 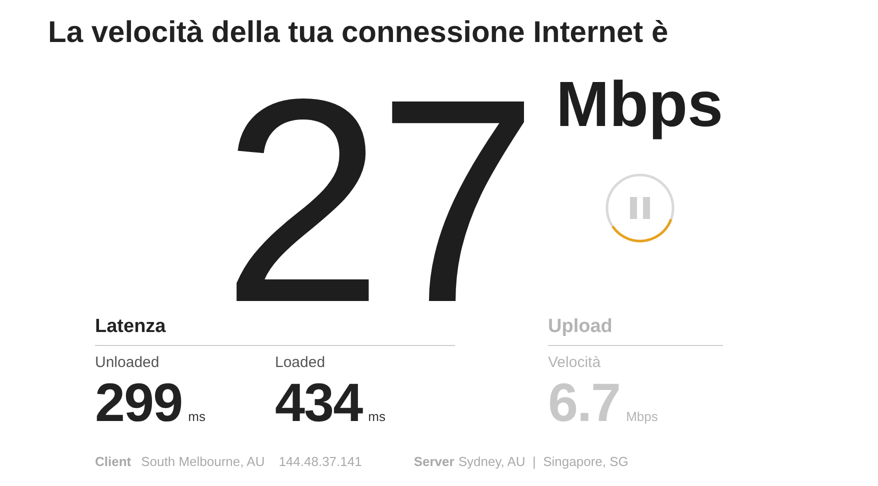 I want to click on metric-label: Loaded, so click(x=300, y=362).